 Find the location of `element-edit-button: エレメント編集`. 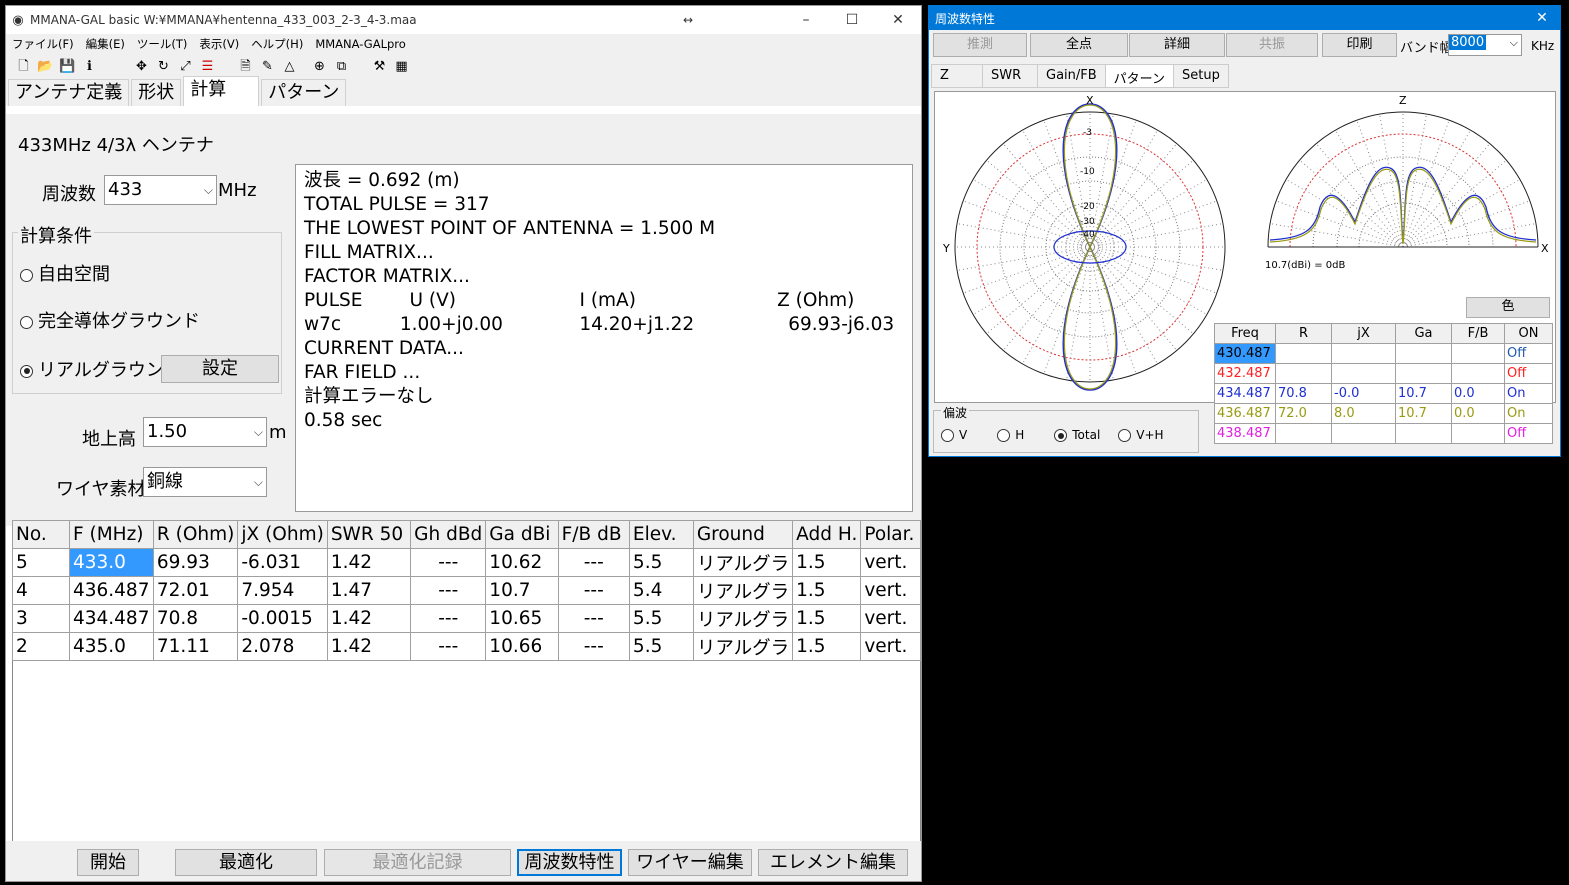

element-edit-button: エレメント編集 is located at coordinates (833, 862).